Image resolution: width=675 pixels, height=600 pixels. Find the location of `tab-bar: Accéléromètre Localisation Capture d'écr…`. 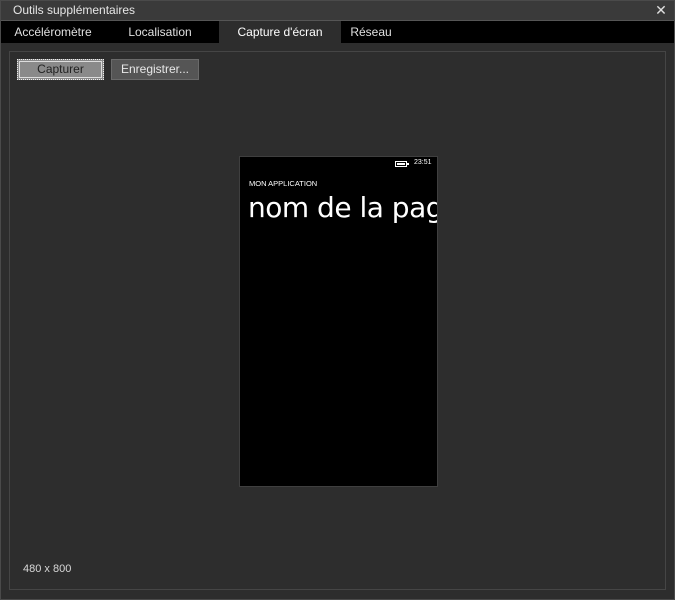

tab-bar: Accéléromètre Localisation Capture d'écr… is located at coordinates (337, 32).